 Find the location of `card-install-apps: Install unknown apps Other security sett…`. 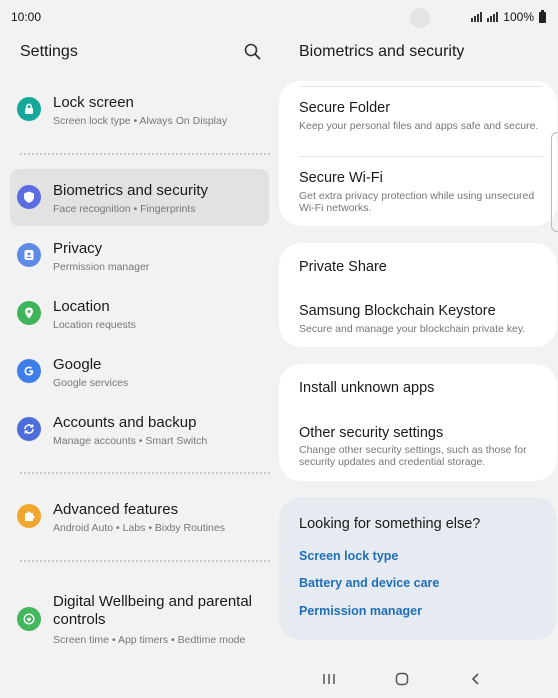

card-install-apps: Install unknown apps Other security sett… is located at coordinates (418, 422).